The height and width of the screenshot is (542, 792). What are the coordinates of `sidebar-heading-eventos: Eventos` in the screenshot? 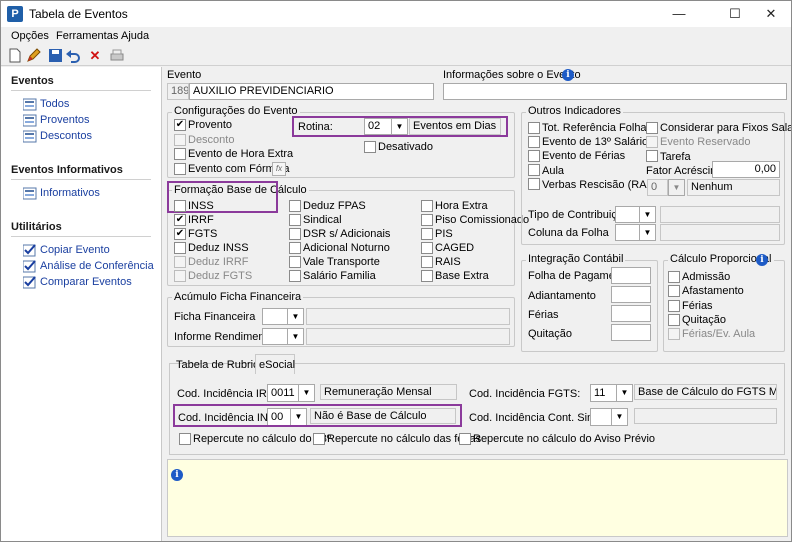 It's located at (32, 81).